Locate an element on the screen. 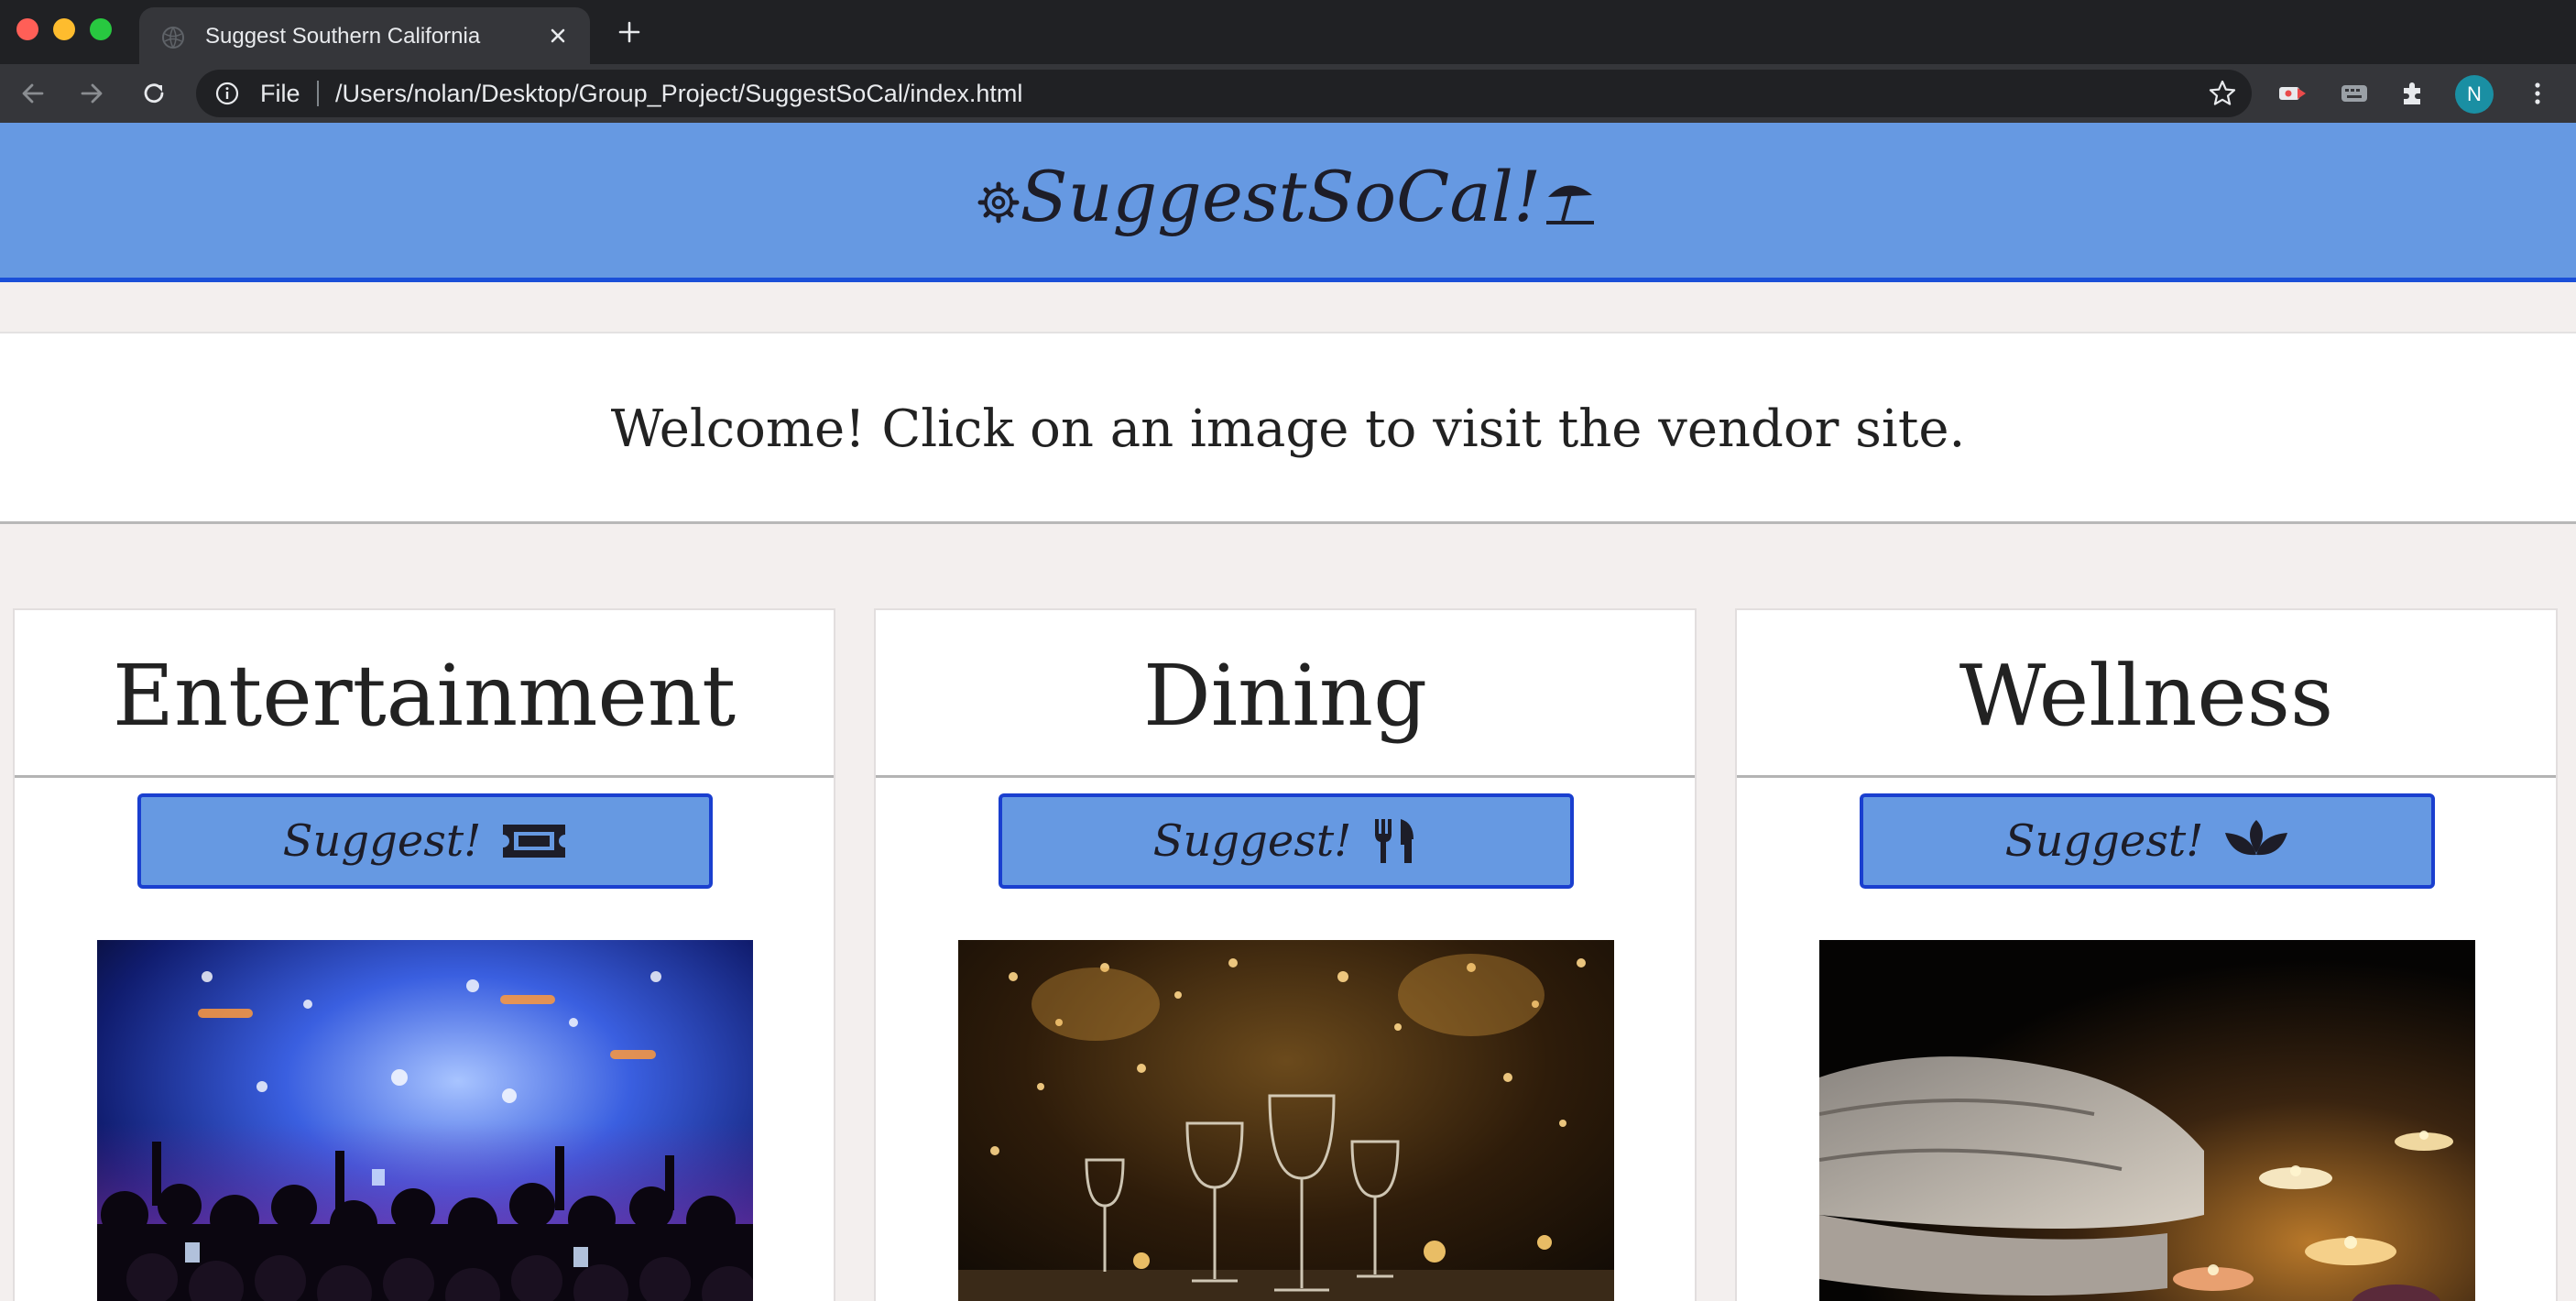  restaurant-table-photo is located at coordinates (1286, 1120).